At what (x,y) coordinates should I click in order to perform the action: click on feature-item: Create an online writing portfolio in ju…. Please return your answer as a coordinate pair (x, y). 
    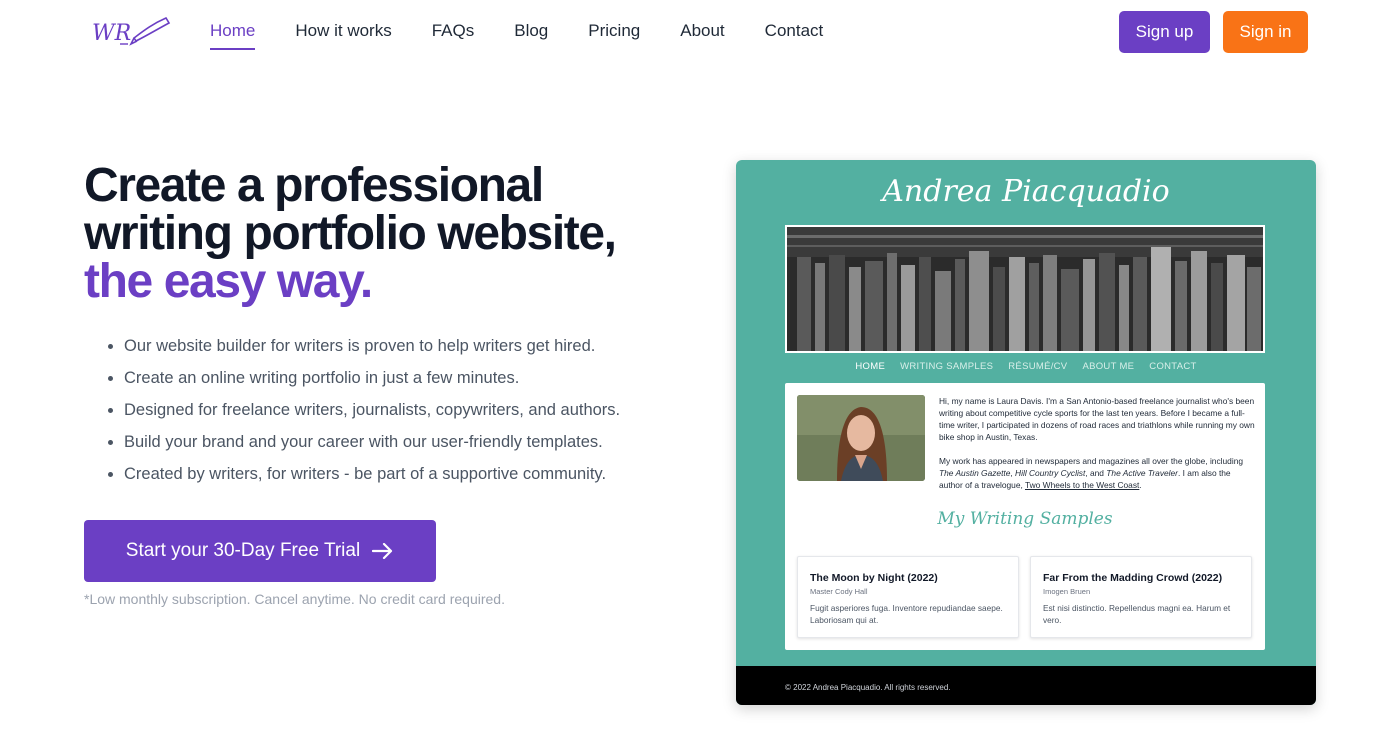
    Looking at the image, I should click on (372, 378).